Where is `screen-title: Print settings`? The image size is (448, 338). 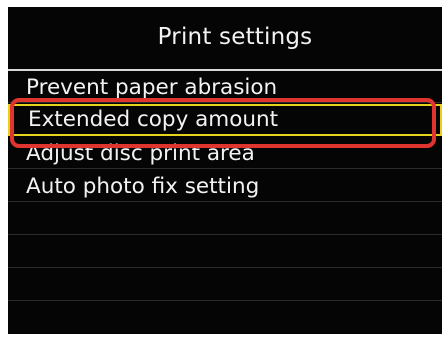
screen-title: Print settings is located at coordinates (235, 37).